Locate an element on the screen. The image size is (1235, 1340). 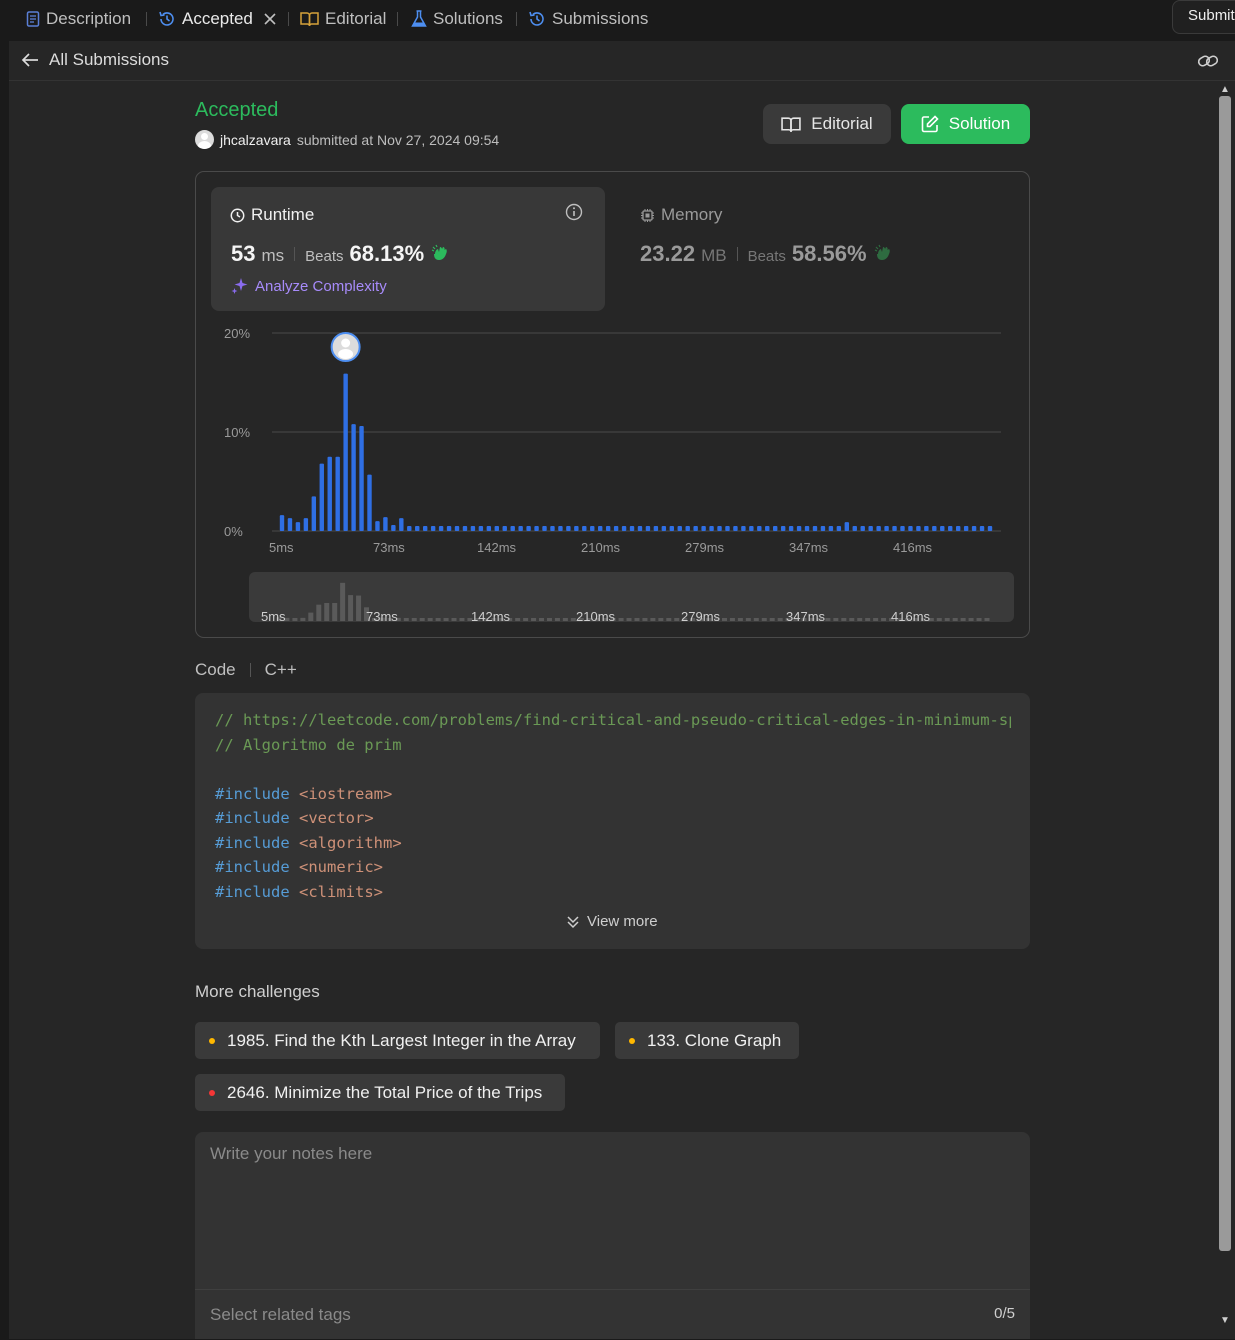
solution-button: Solution is located at coordinates (965, 124).